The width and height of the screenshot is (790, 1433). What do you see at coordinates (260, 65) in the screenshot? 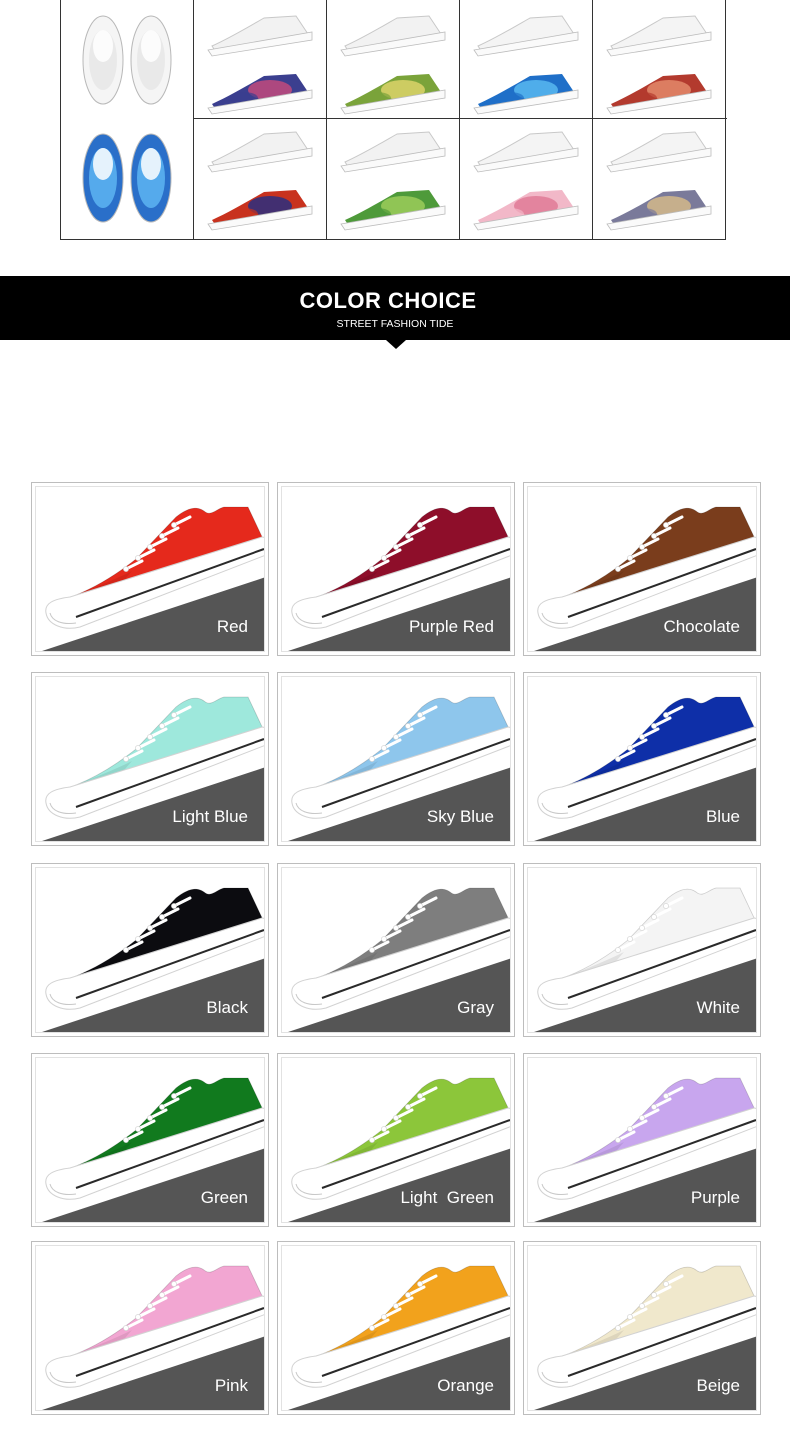
I see `thumbnail-lowtop-white-galaxy` at bounding box center [260, 65].